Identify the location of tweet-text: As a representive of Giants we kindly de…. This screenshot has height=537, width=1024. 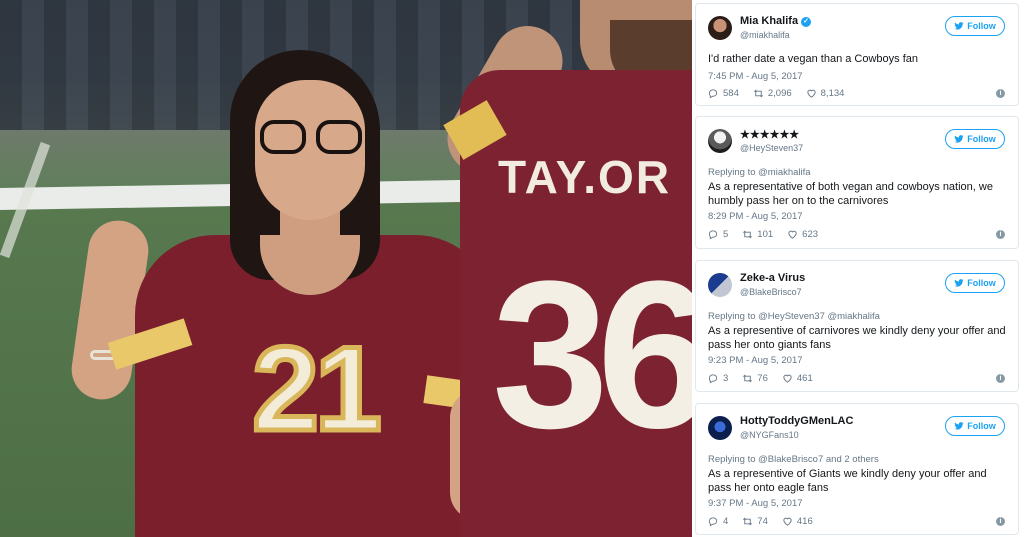
(847, 481).